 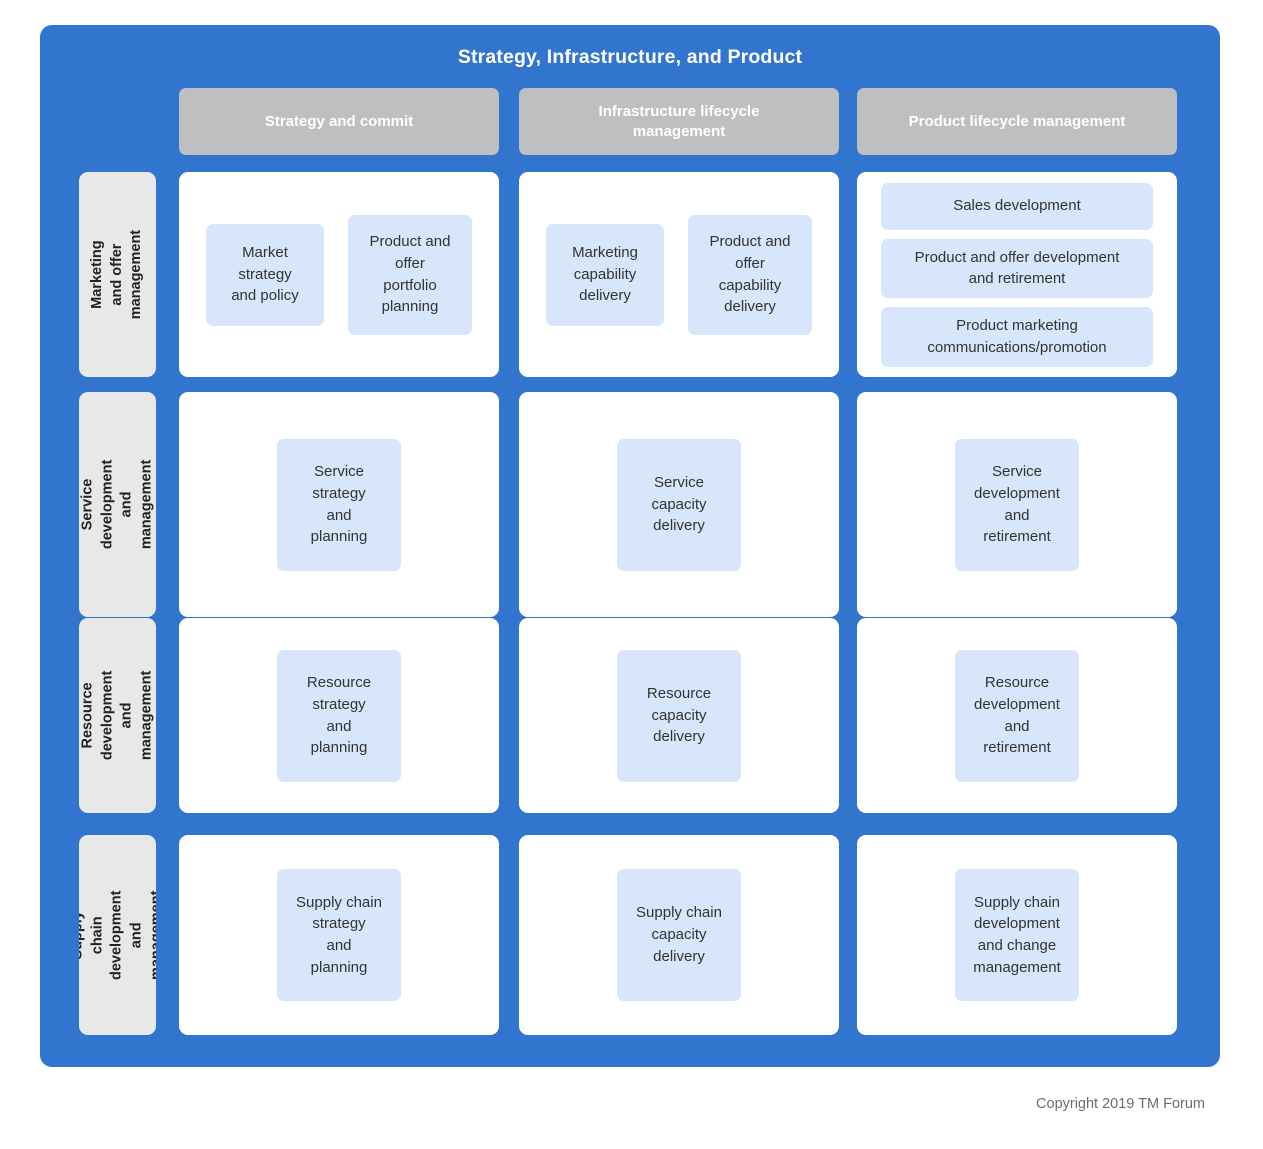 I want to click on item-sales-development: Sales development, so click(x=1017, y=206).